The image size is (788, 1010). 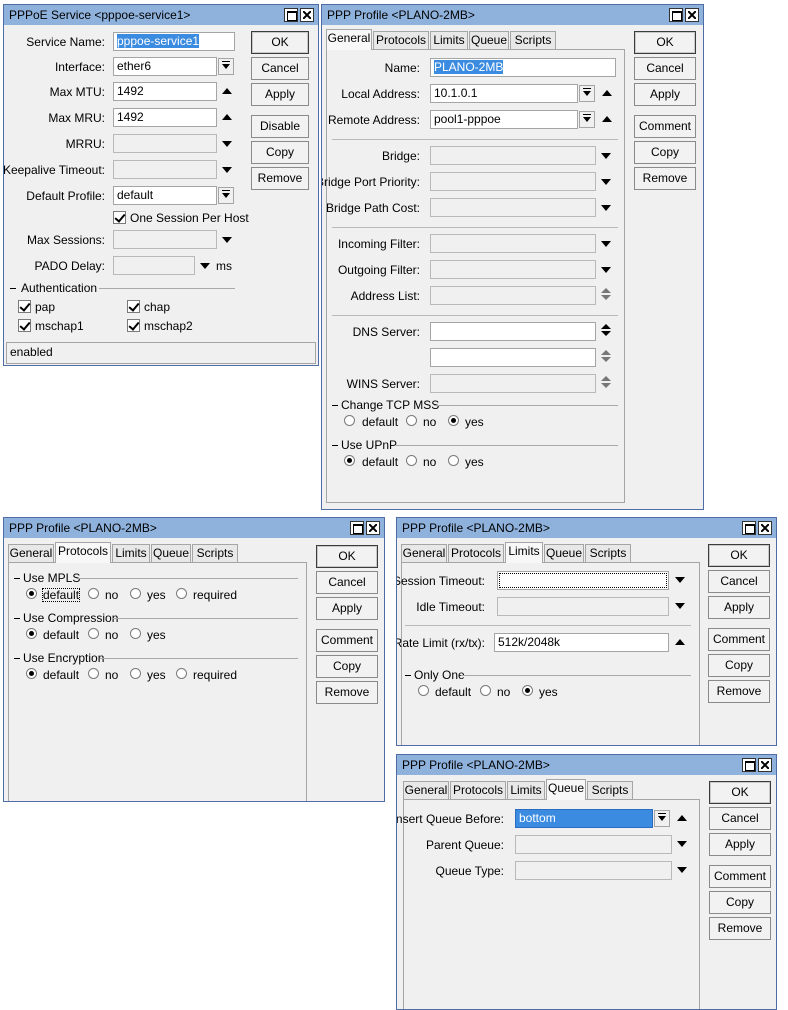 What do you see at coordinates (423, 690) in the screenshot?
I see `only-one-default-radio` at bounding box center [423, 690].